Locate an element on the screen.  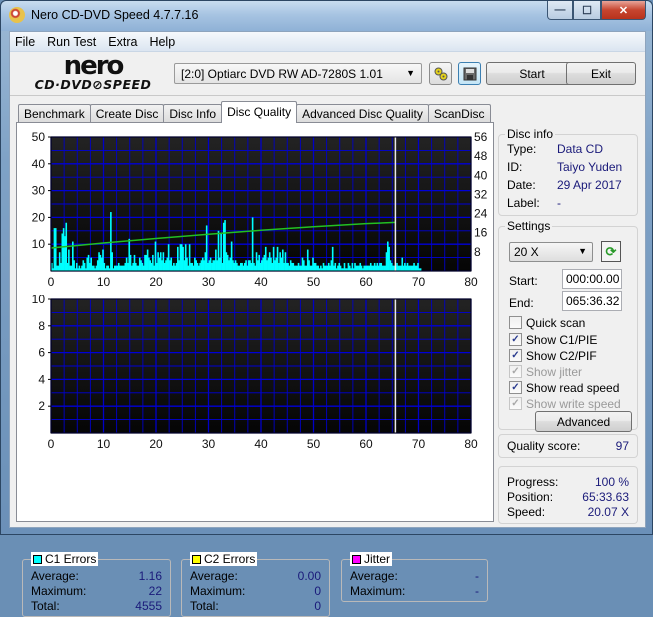
x-tick-label: 70 is located at coordinates (419, 444).